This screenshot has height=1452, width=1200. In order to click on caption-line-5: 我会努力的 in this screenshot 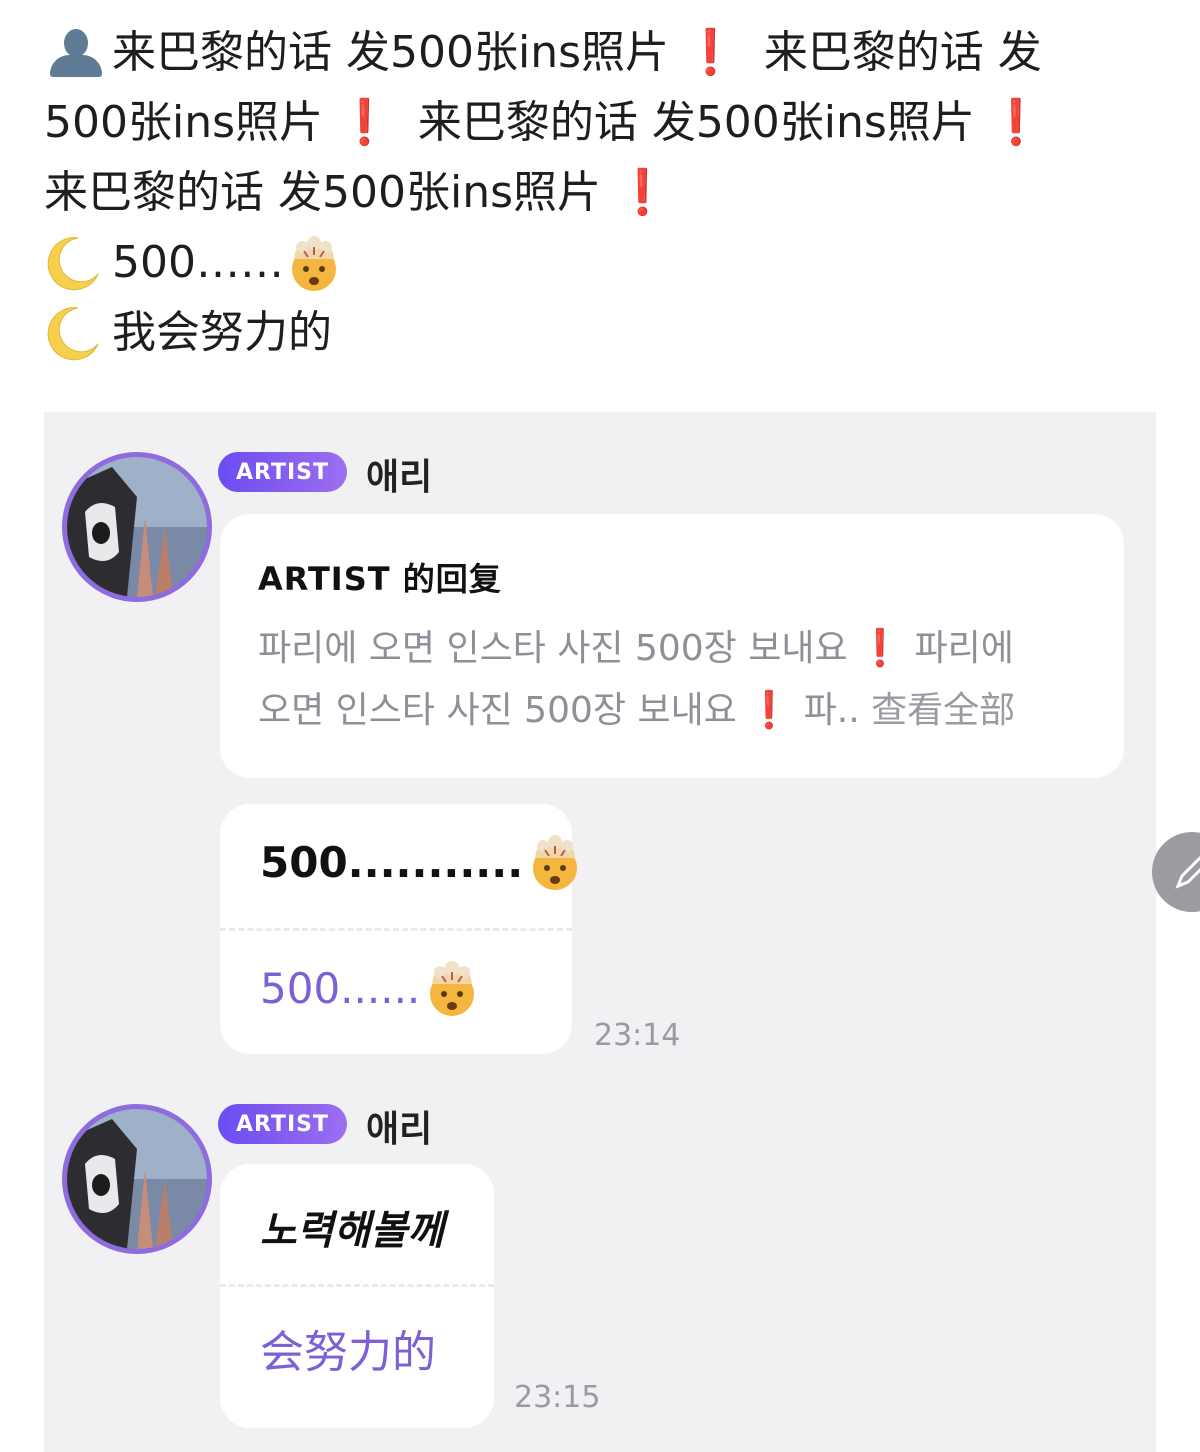, I will do `click(604, 333)`.